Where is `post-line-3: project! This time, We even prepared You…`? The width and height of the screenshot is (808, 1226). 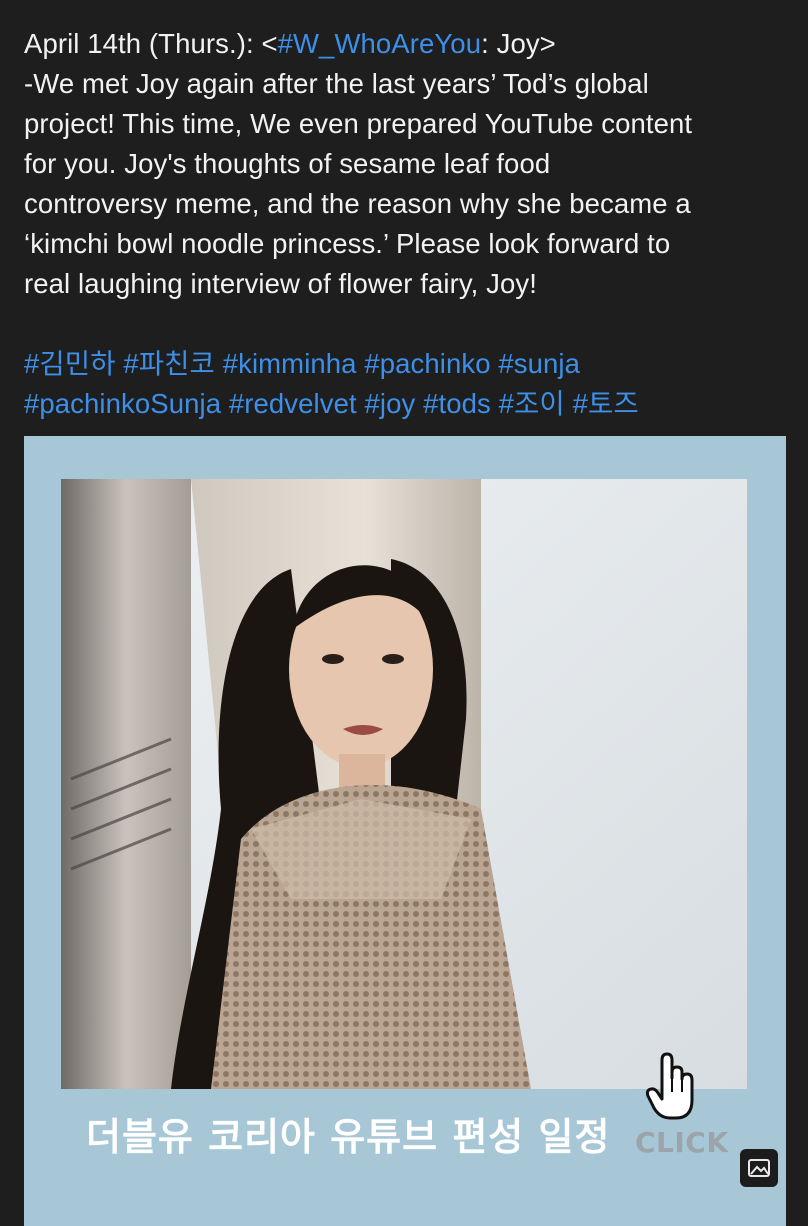
post-line-3: project! This time, We even prepared You… is located at coordinates (358, 123).